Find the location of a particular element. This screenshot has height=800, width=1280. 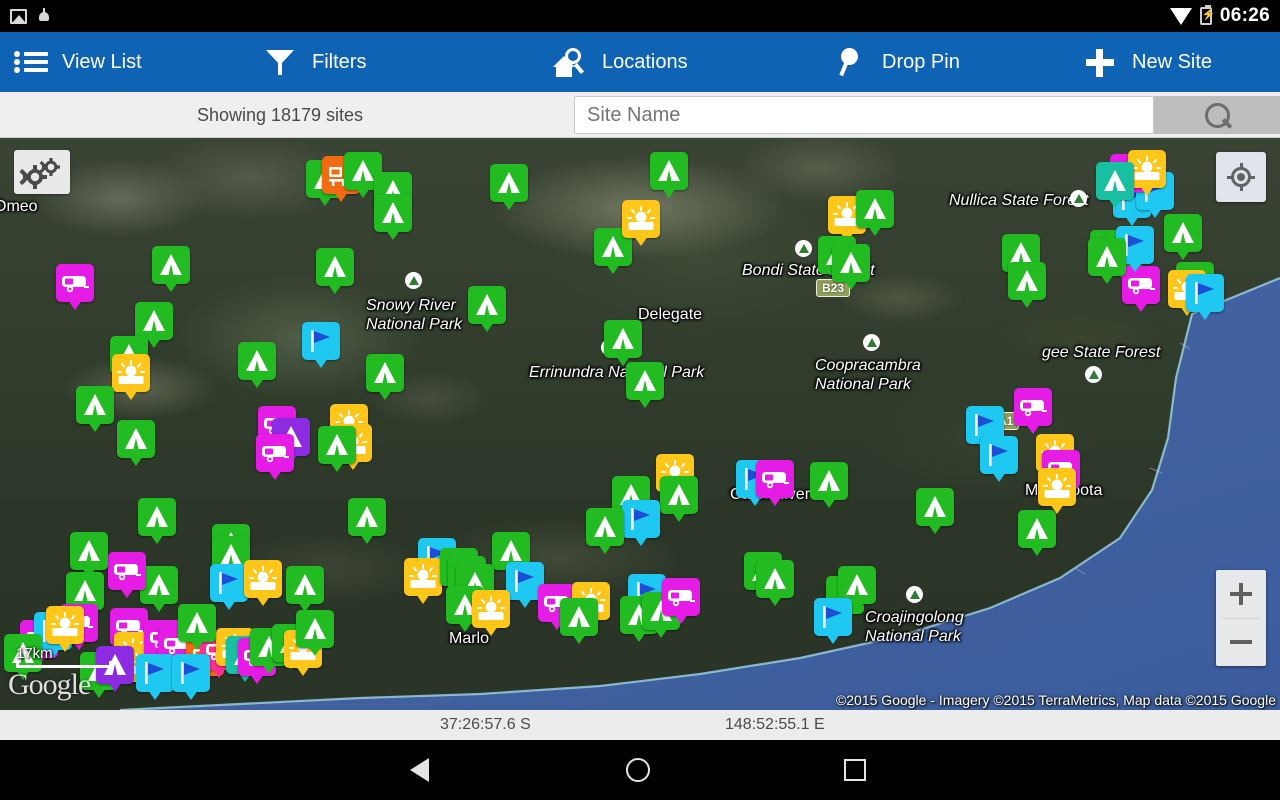

map-label: gee State Forest is located at coordinates (1101, 352).